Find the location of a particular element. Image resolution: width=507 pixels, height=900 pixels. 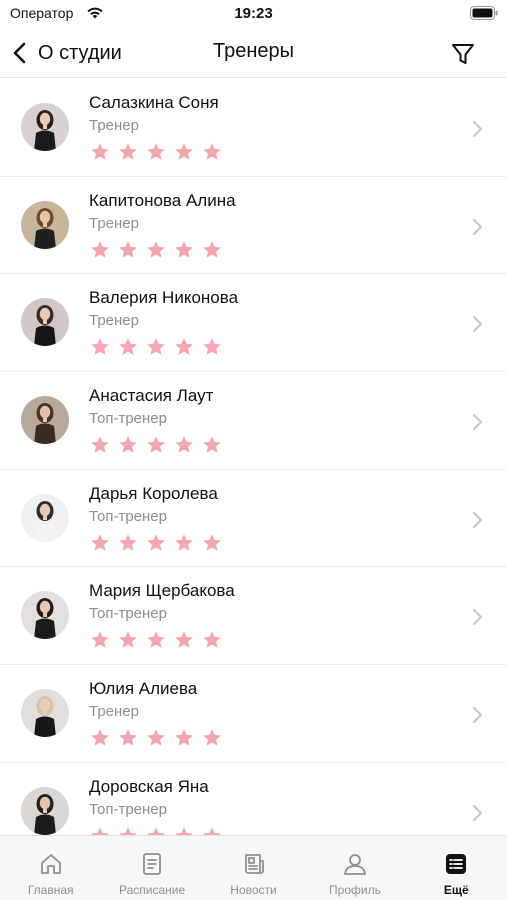

tab-profile: Профиль is located at coordinates (354, 868).